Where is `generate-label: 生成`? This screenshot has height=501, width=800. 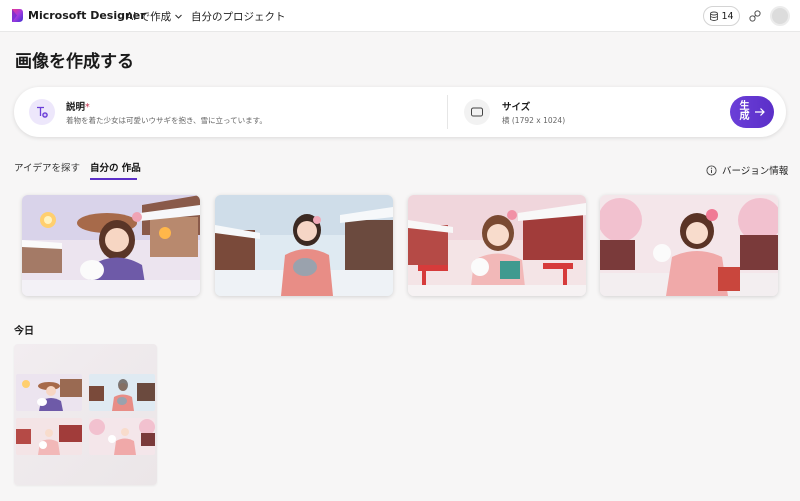
generate-label: 生成 is located at coordinates (744, 111).